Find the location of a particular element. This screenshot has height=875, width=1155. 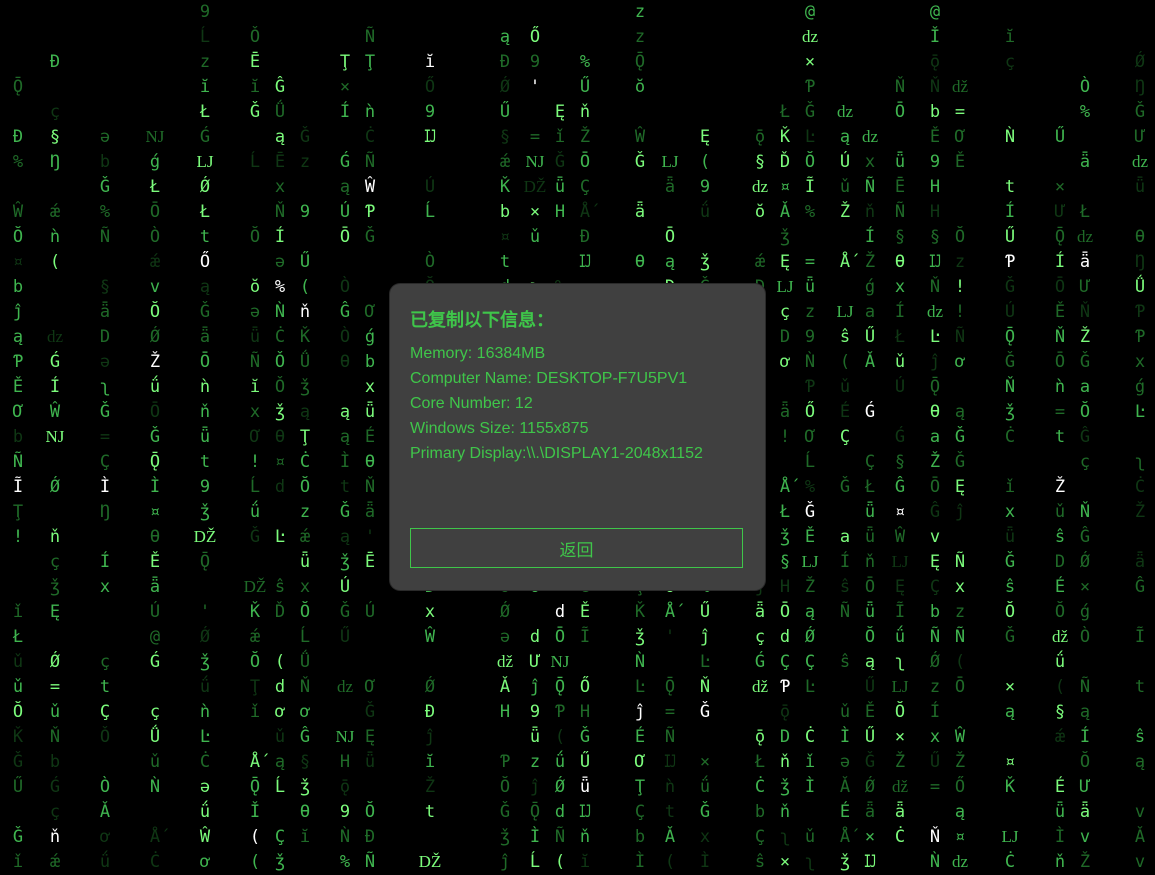

rain-glyph: ĭ is located at coordinates (255, 387).